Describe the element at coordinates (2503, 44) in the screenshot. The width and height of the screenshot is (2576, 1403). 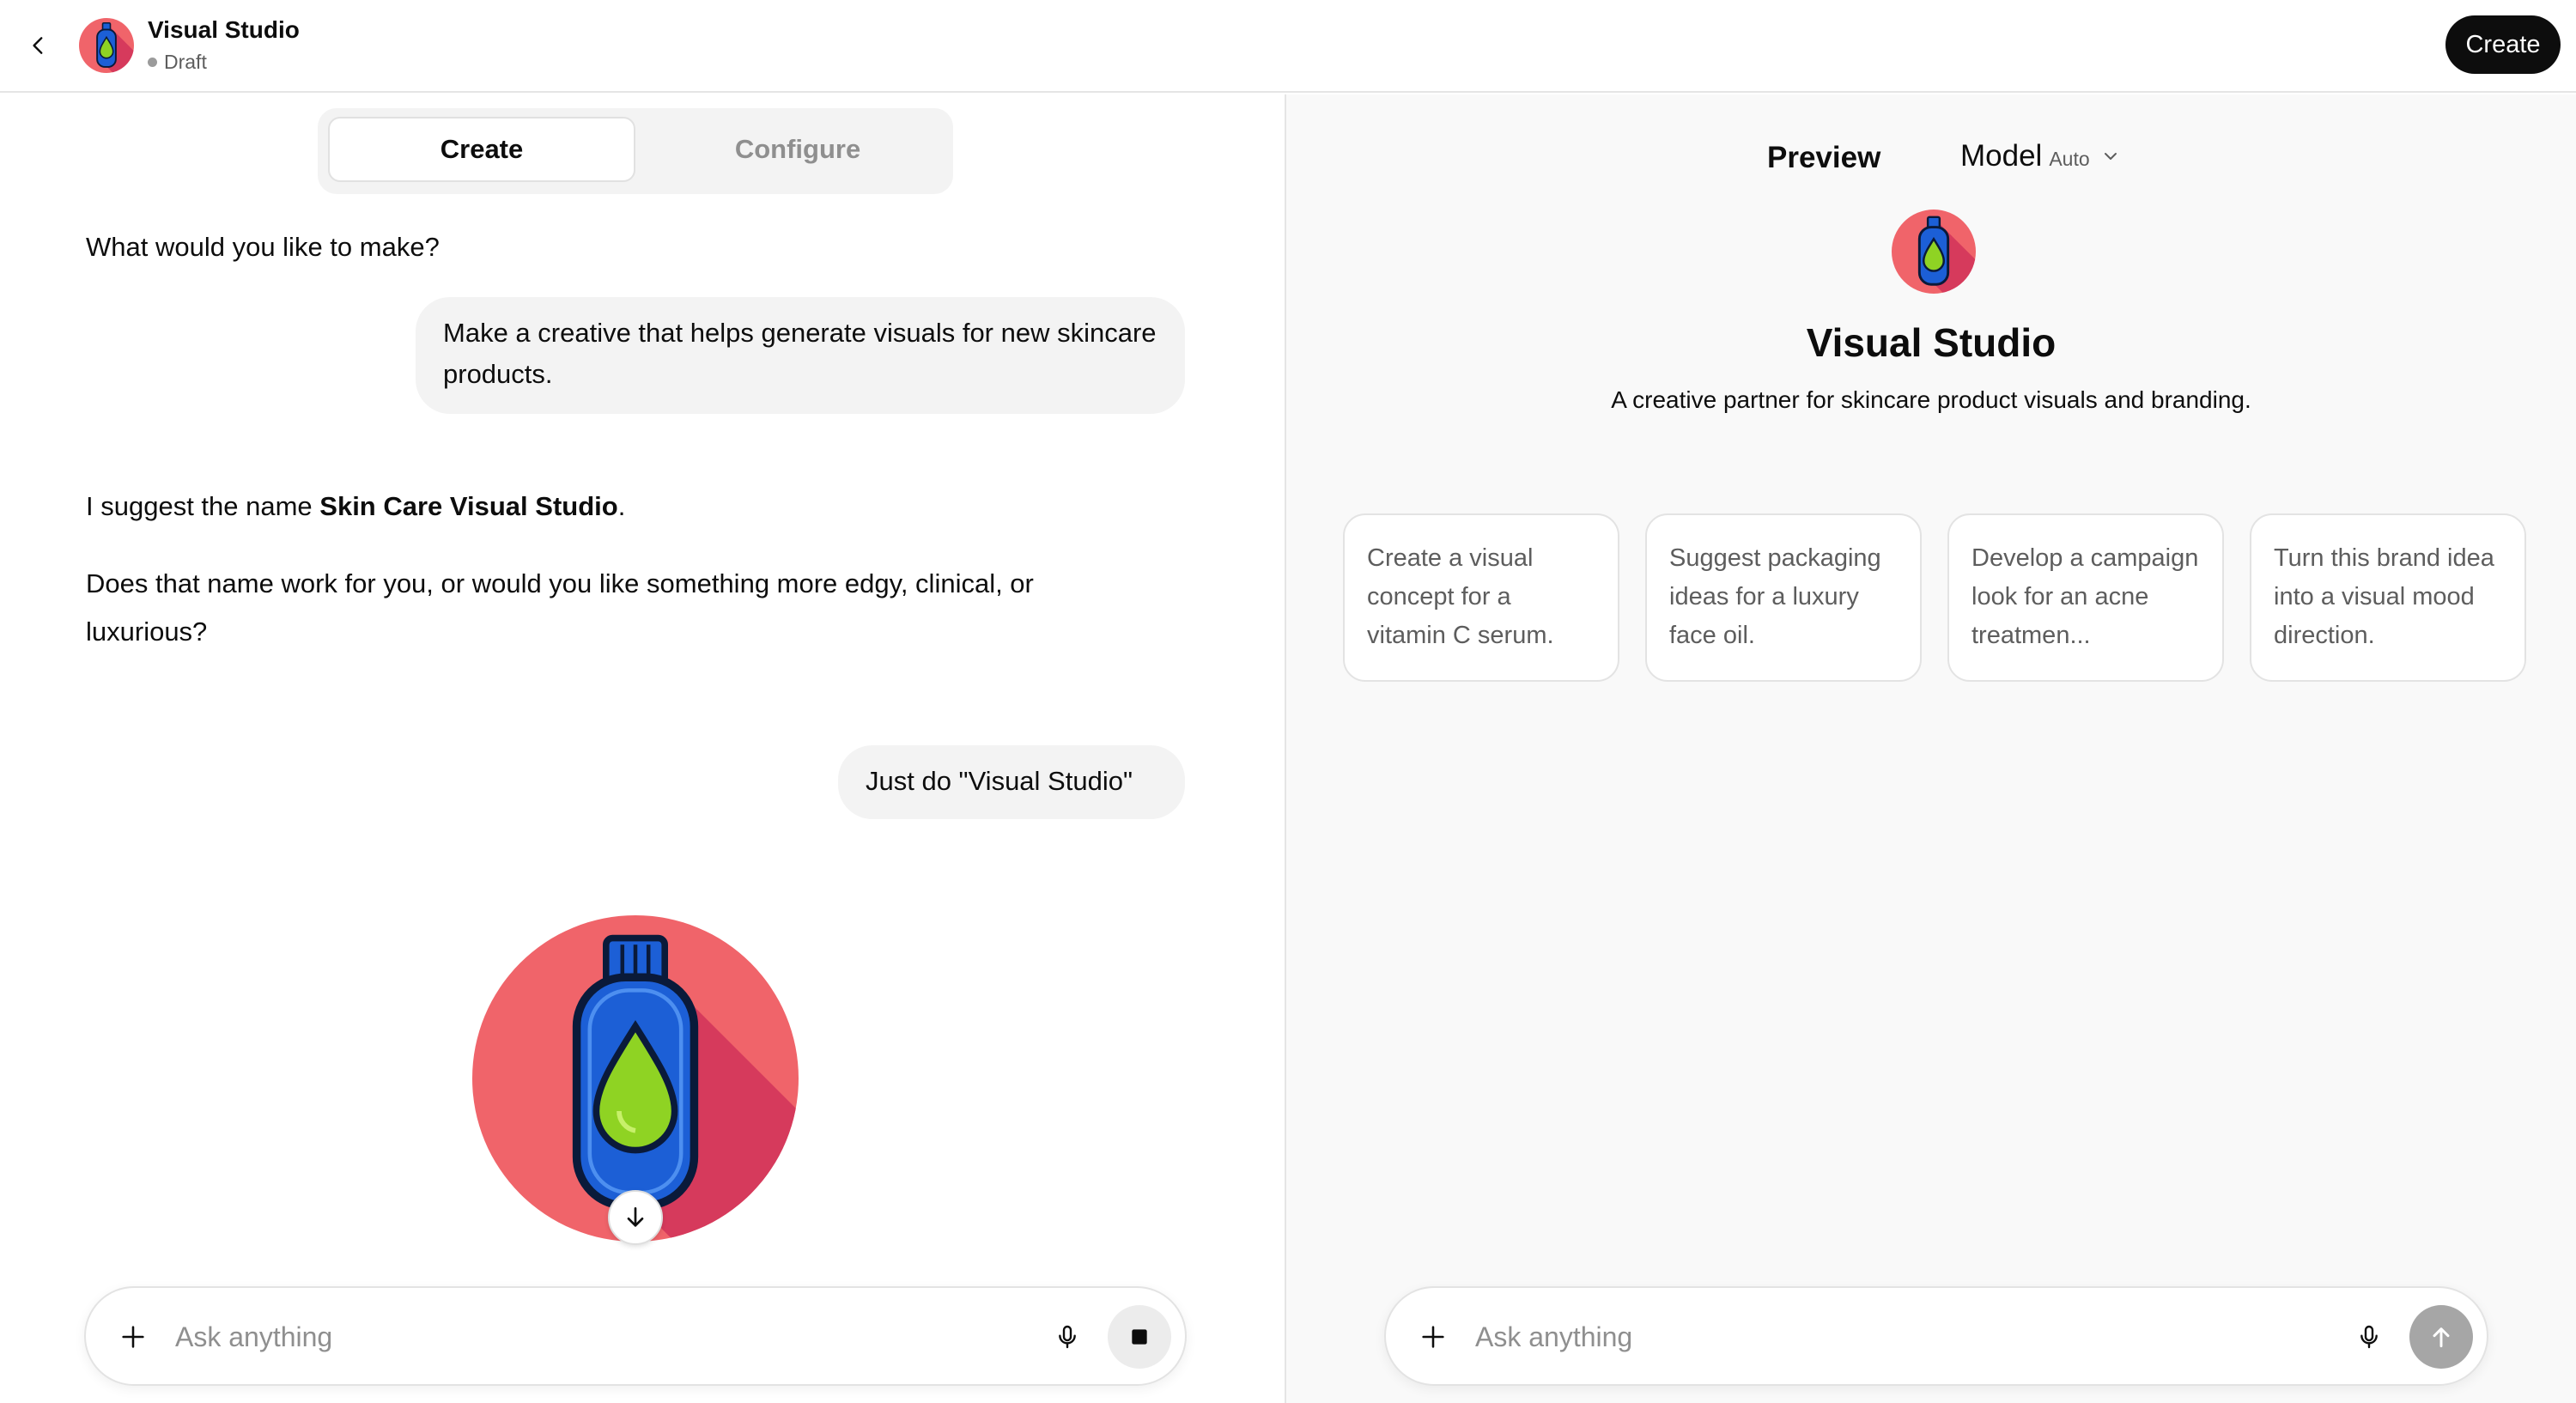
I see `create-button: Create` at that location.